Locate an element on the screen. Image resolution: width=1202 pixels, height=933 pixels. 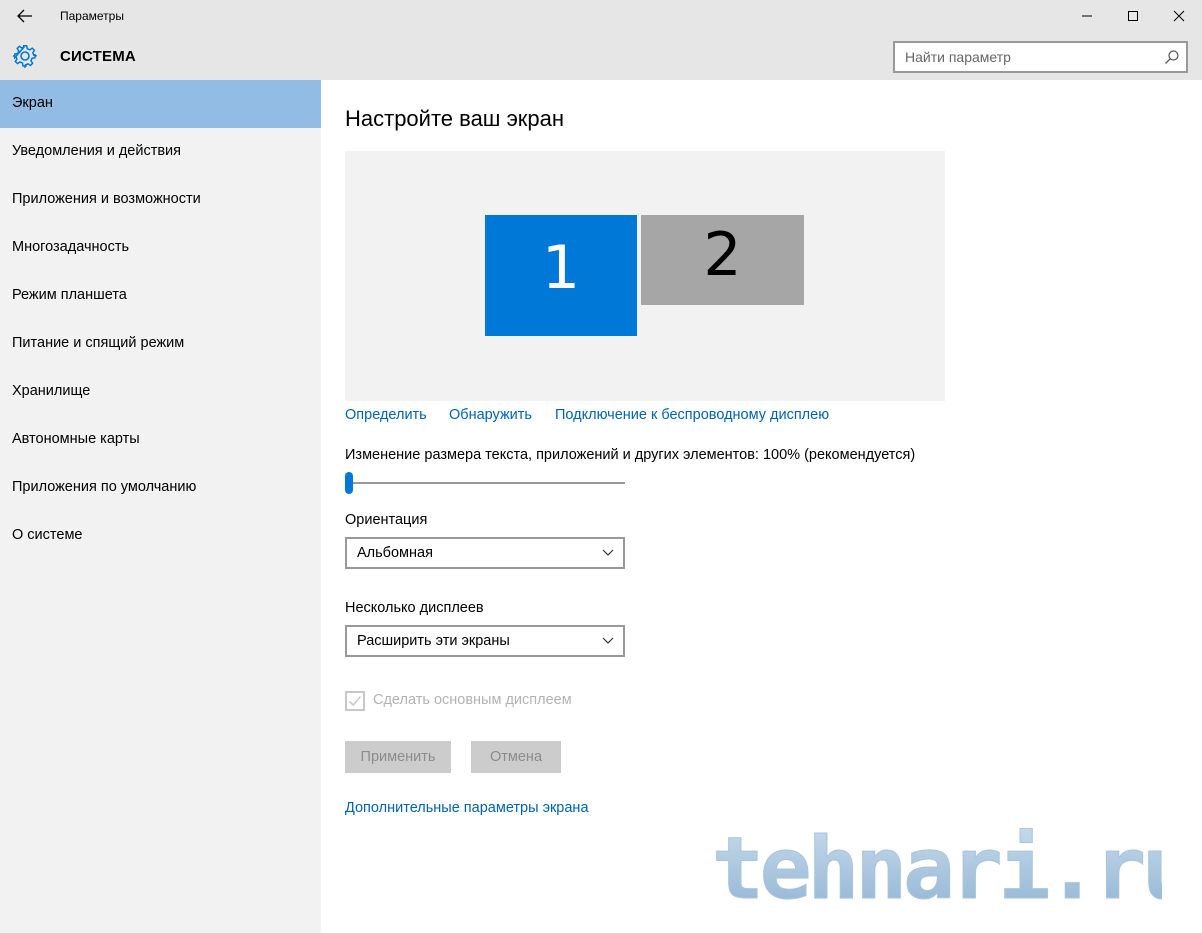
monitor-number: 1 is located at coordinates (561, 268).